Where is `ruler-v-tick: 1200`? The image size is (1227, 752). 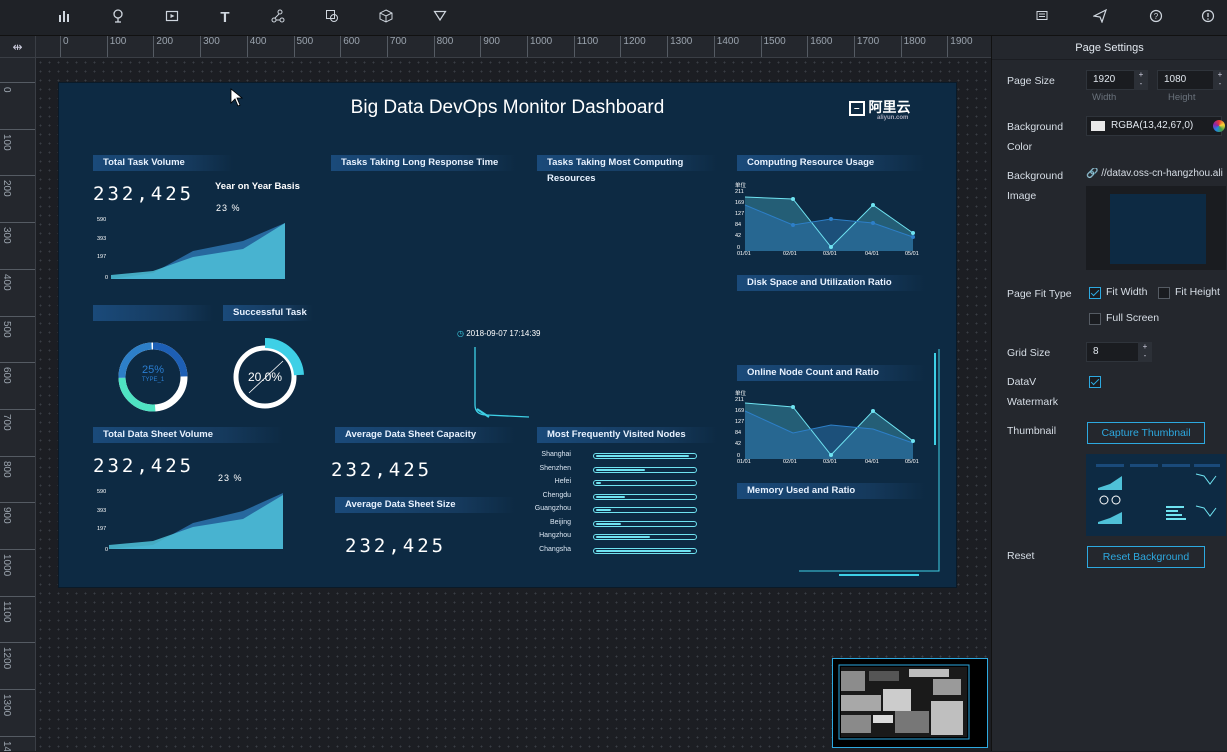
ruler-v-tick: 1200 is located at coordinates (17, 656).